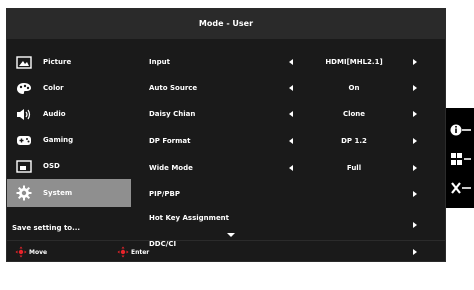  Describe the element at coordinates (288, 194) in the screenshot. I see `setting-row-pip-pbp: PIP/PBP` at that location.